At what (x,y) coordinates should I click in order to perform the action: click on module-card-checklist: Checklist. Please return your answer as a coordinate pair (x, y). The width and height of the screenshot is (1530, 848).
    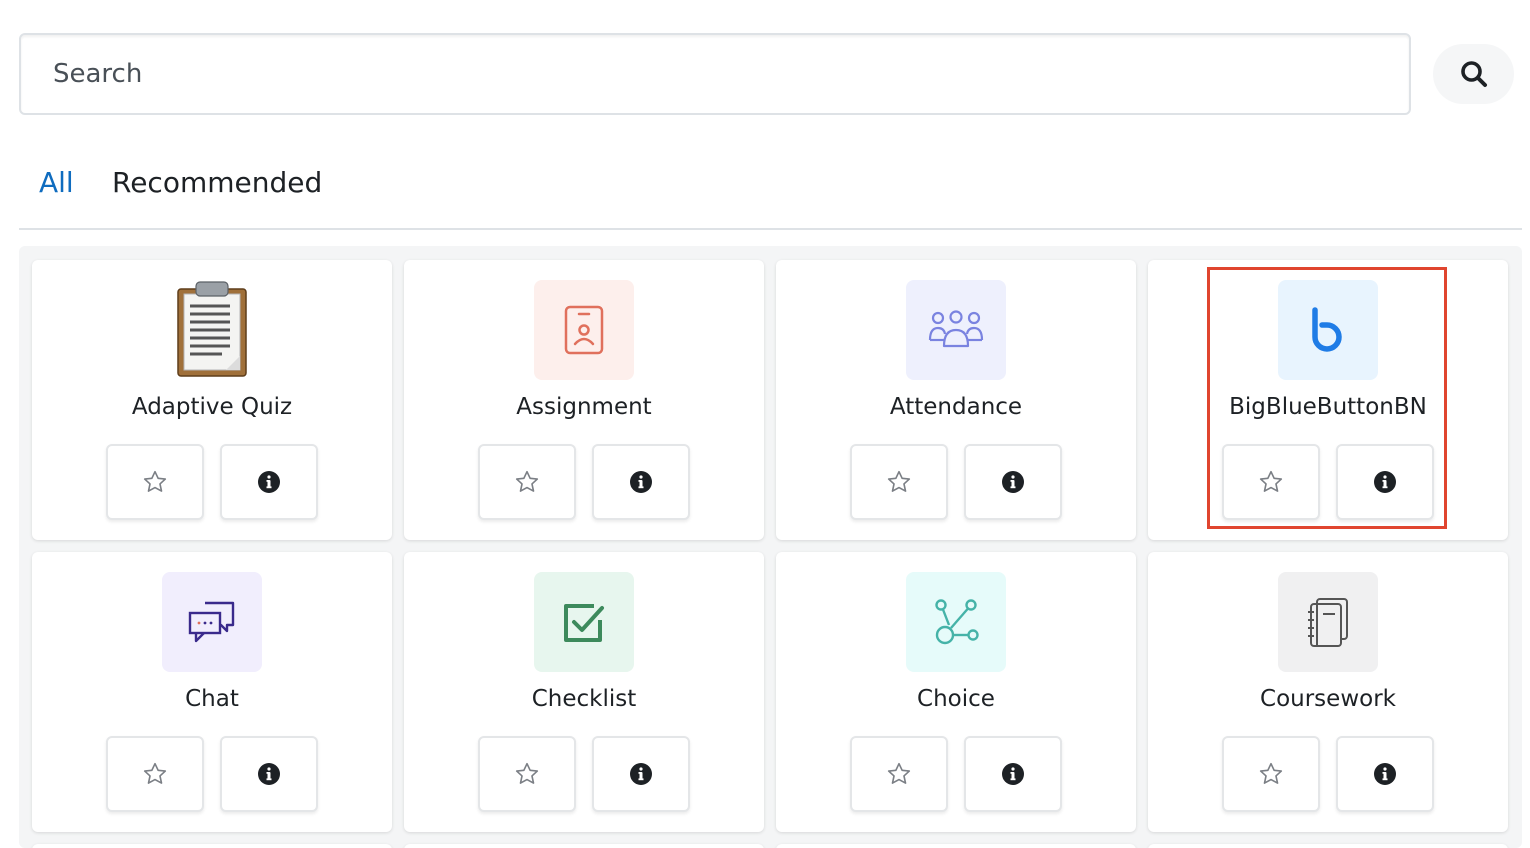
    Looking at the image, I should click on (584, 692).